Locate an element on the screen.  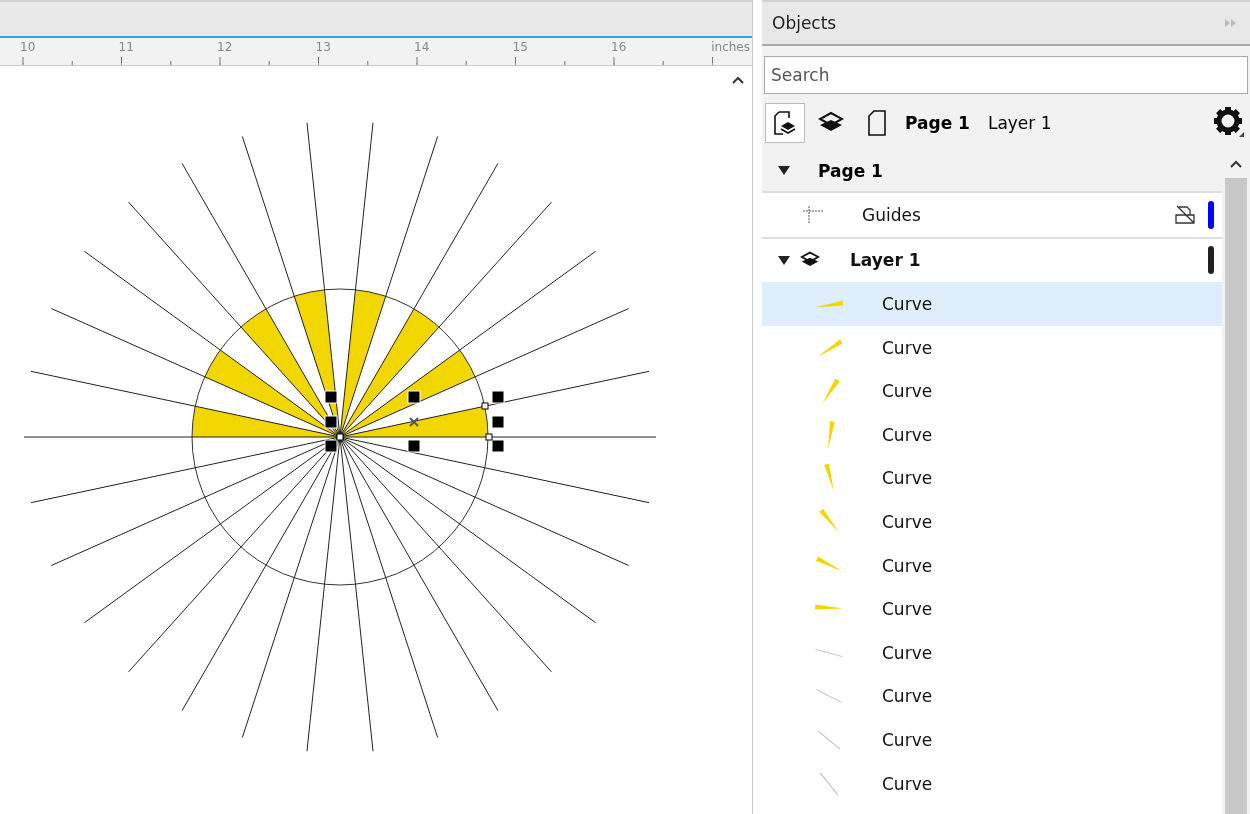
page-tree-item: Page 1 is located at coordinates (992, 171).